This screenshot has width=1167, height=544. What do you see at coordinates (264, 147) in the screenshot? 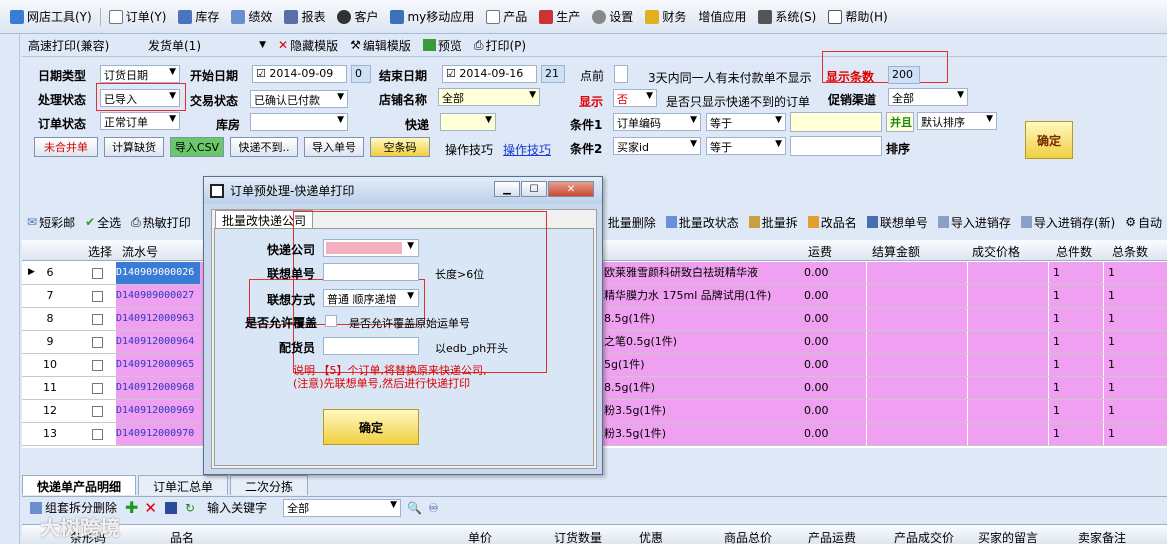
I see `express-unreachable-button: 快递不到..` at bounding box center [264, 147].